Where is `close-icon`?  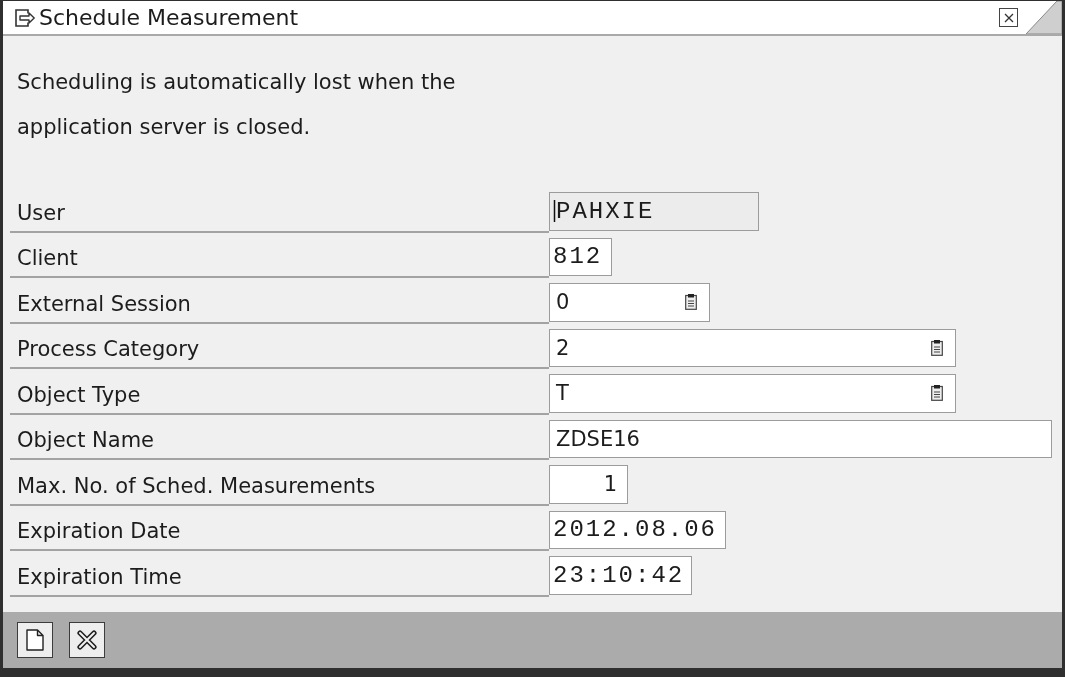 close-icon is located at coordinates (1008, 17).